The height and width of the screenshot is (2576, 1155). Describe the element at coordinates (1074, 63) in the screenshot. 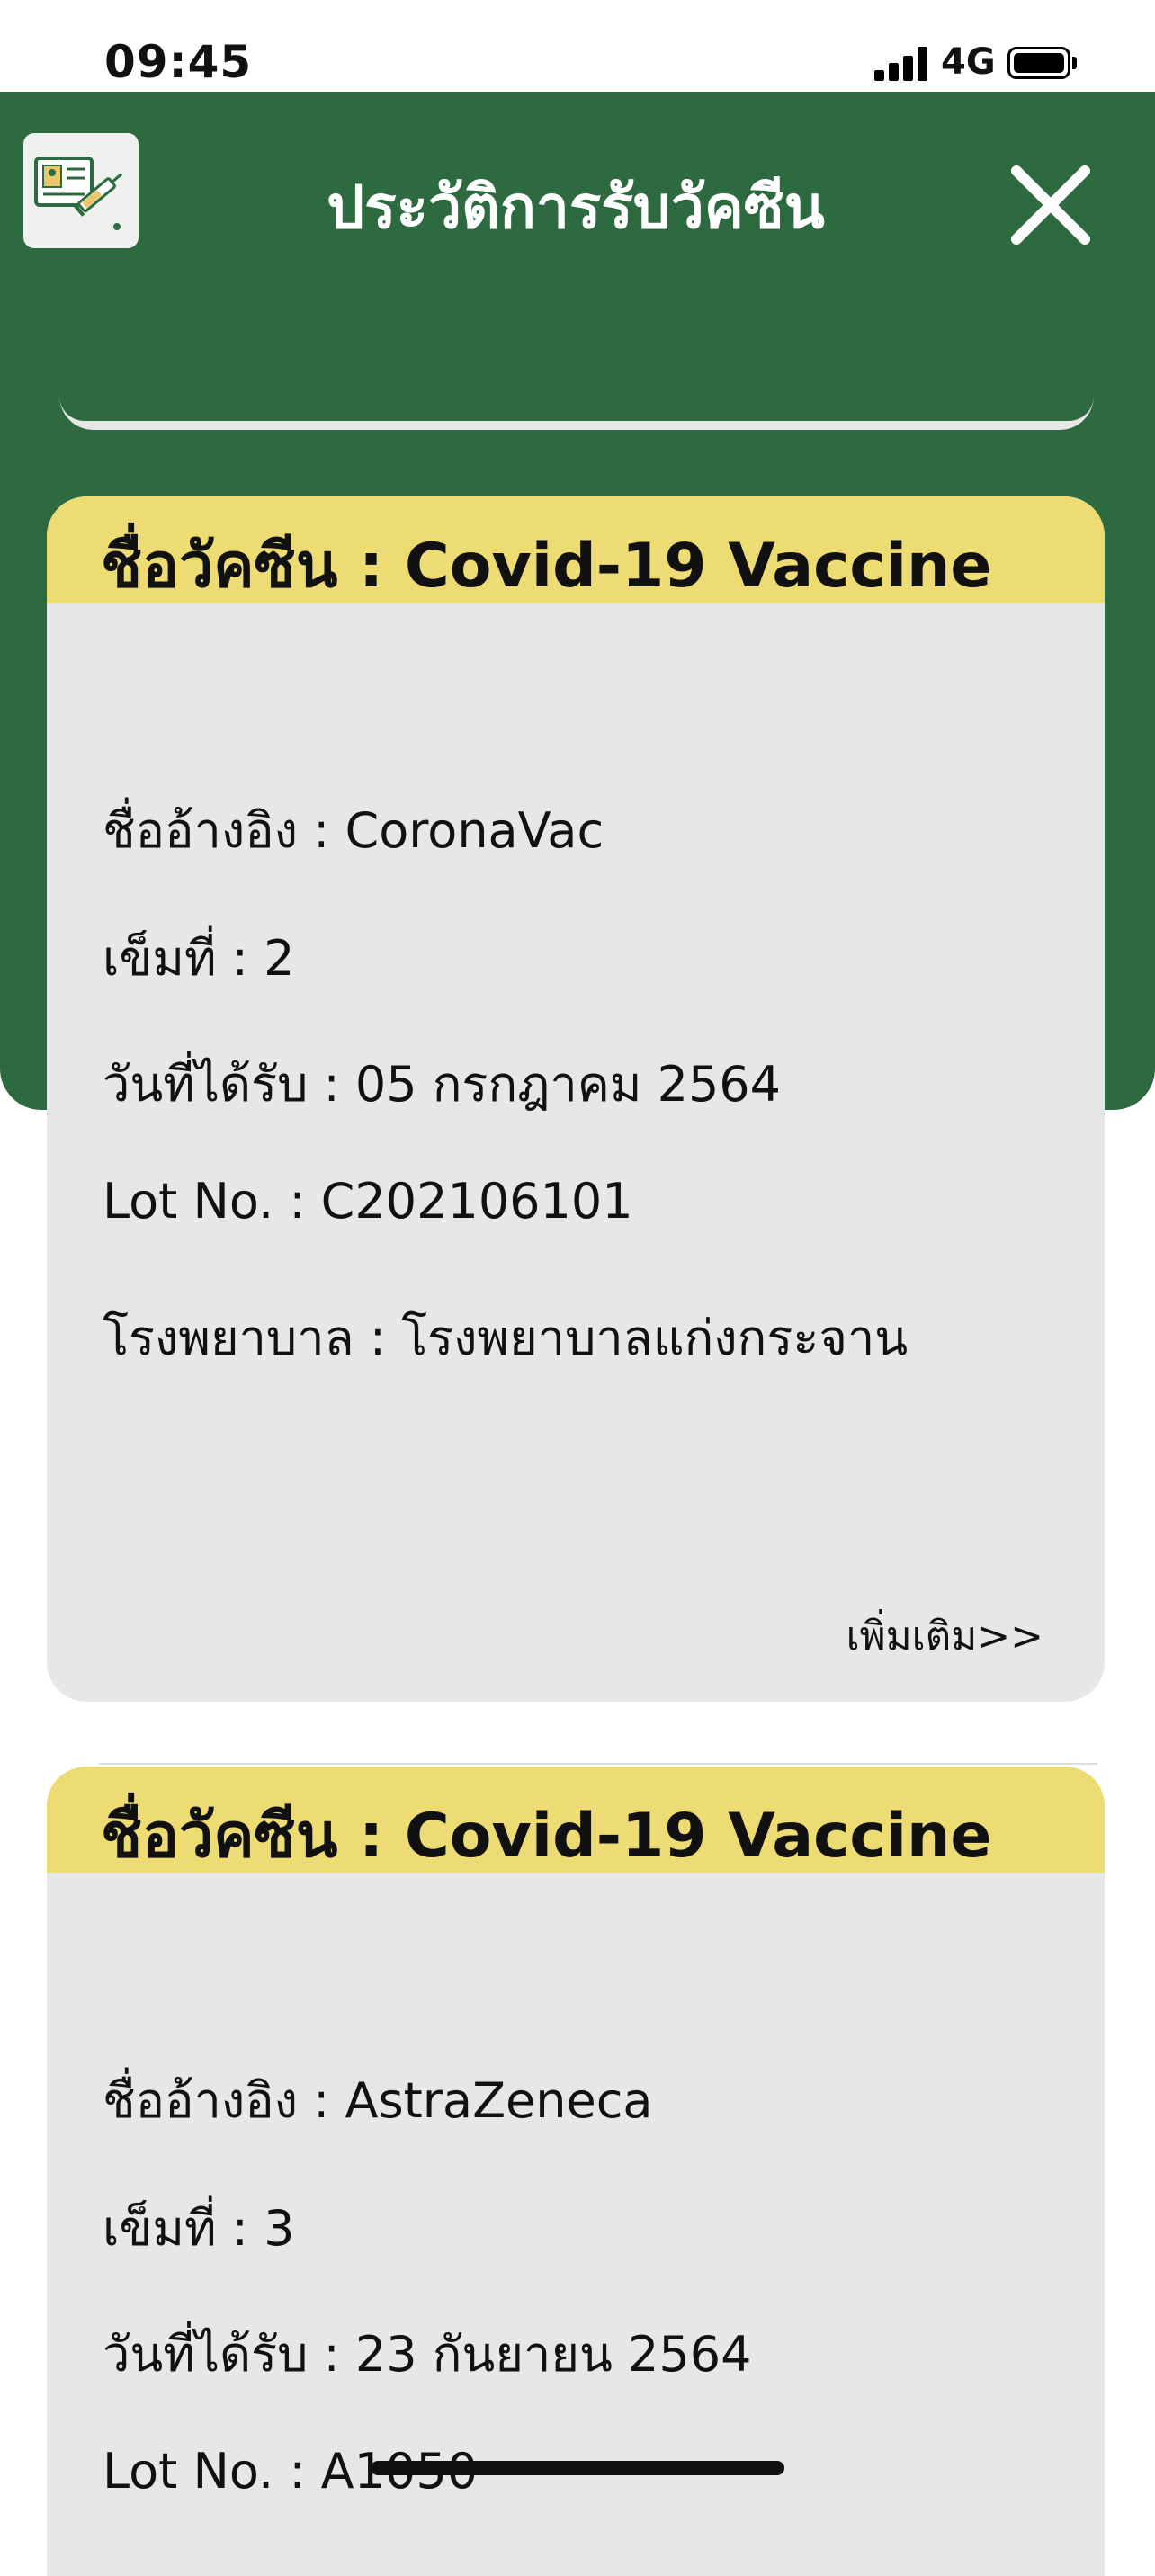

I see `battery-cap` at that location.